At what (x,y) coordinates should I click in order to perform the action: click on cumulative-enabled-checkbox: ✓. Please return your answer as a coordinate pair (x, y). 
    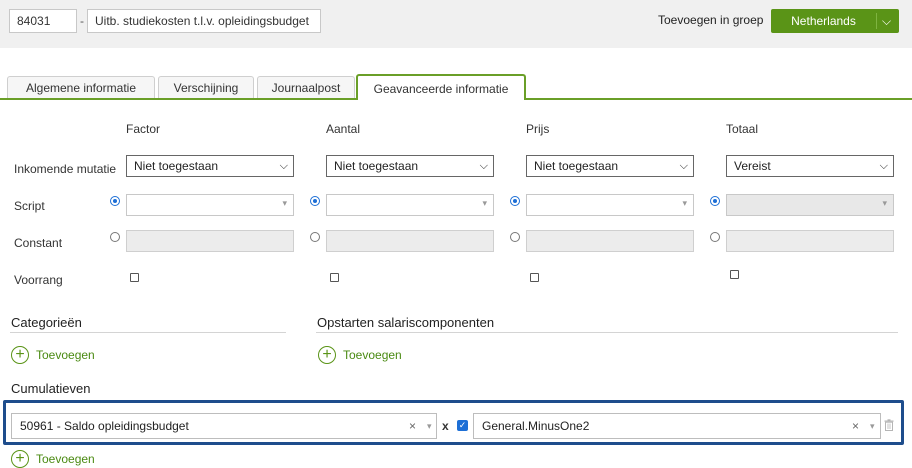
    Looking at the image, I should click on (462, 425).